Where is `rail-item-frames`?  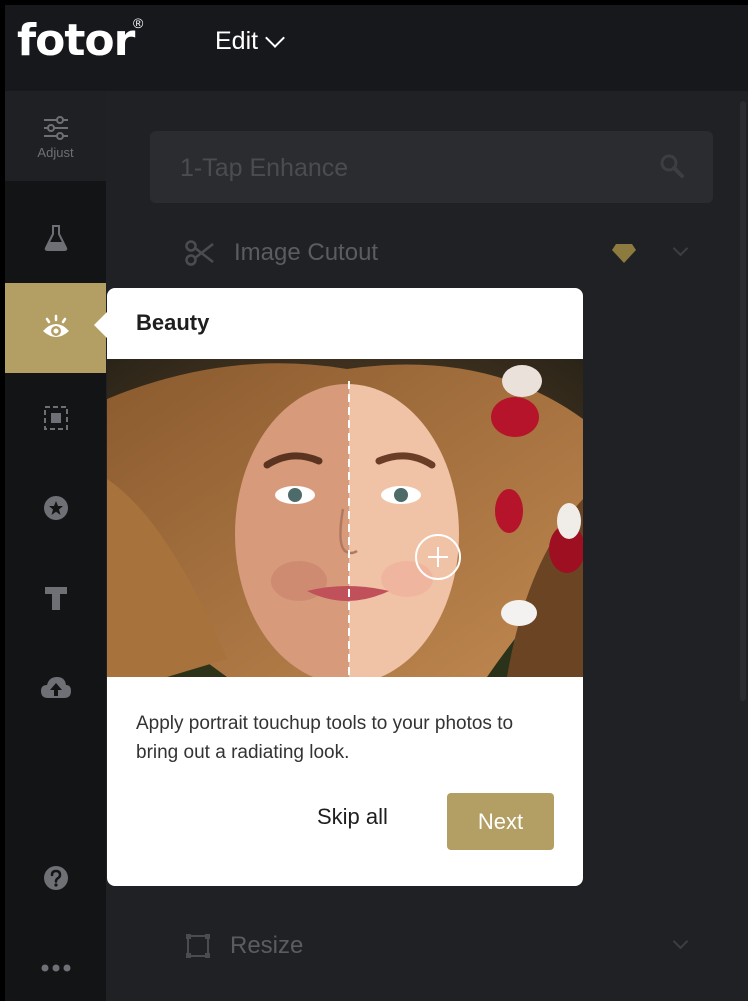 rail-item-frames is located at coordinates (55, 418).